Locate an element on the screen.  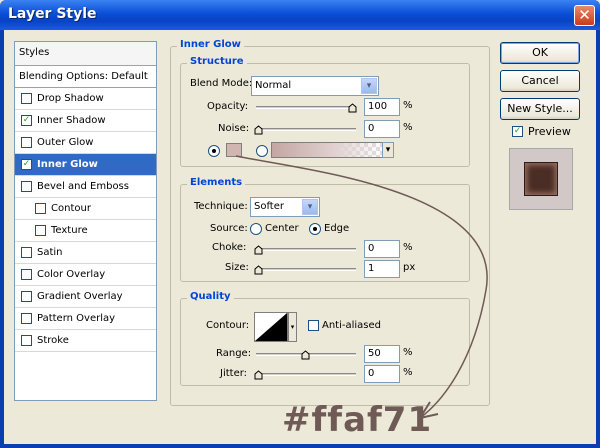
contour-label: Contour: is located at coordinates (228, 325).